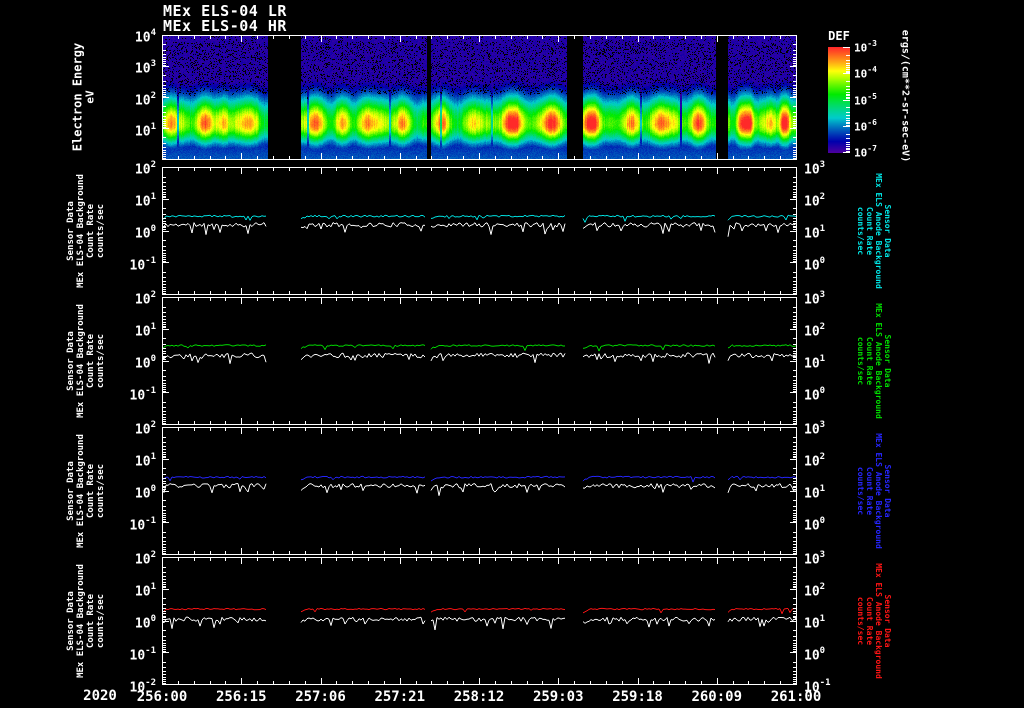  What do you see at coordinates (90, 97) in the screenshot?
I see `ev-units-label: eV` at bounding box center [90, 97].